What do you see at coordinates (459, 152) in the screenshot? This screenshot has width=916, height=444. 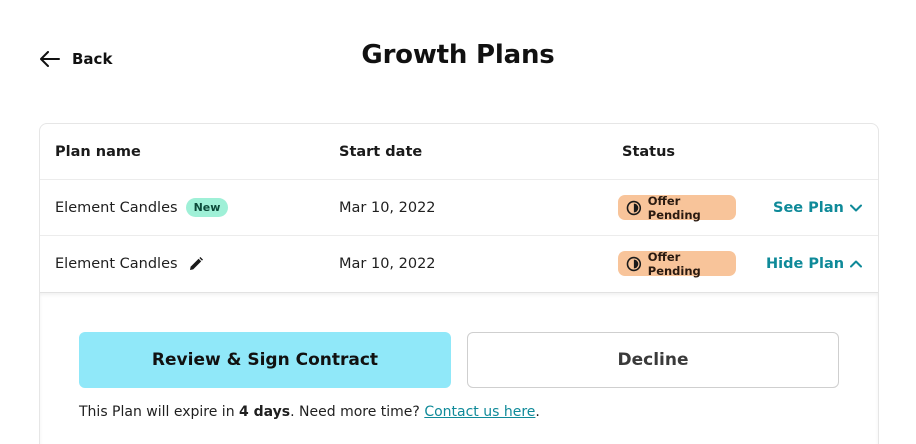 I see `table-header: Plan name Start date Status` at bounding box center [459, 152].